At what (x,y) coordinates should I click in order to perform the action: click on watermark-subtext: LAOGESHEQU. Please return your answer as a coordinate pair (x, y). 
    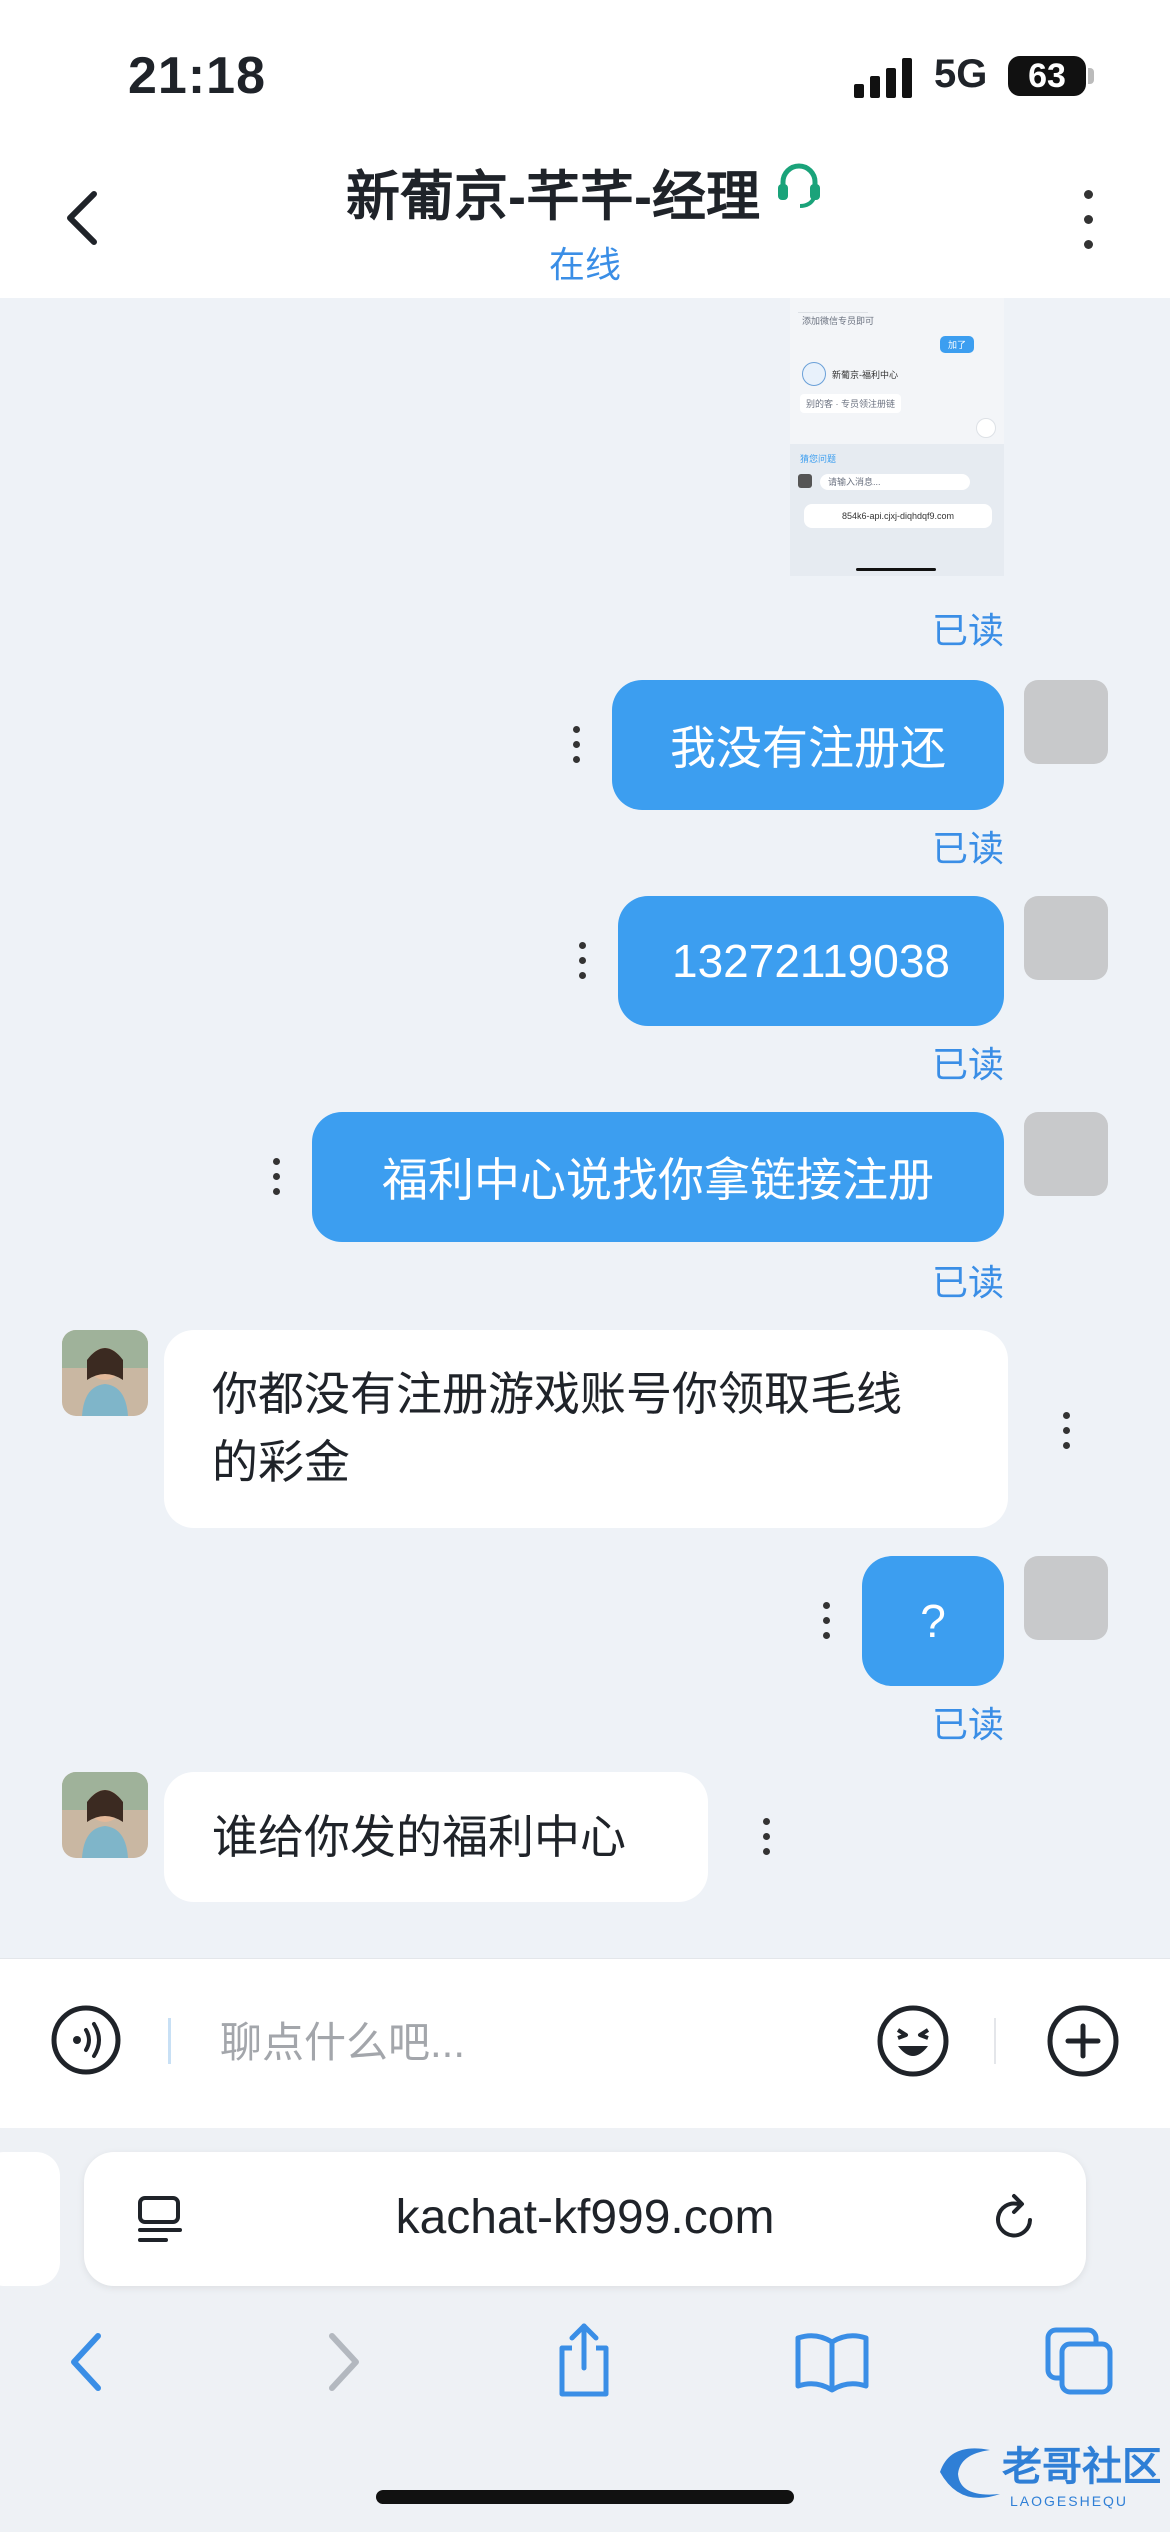
    Looking at the image, I should click on (1069, 2501).